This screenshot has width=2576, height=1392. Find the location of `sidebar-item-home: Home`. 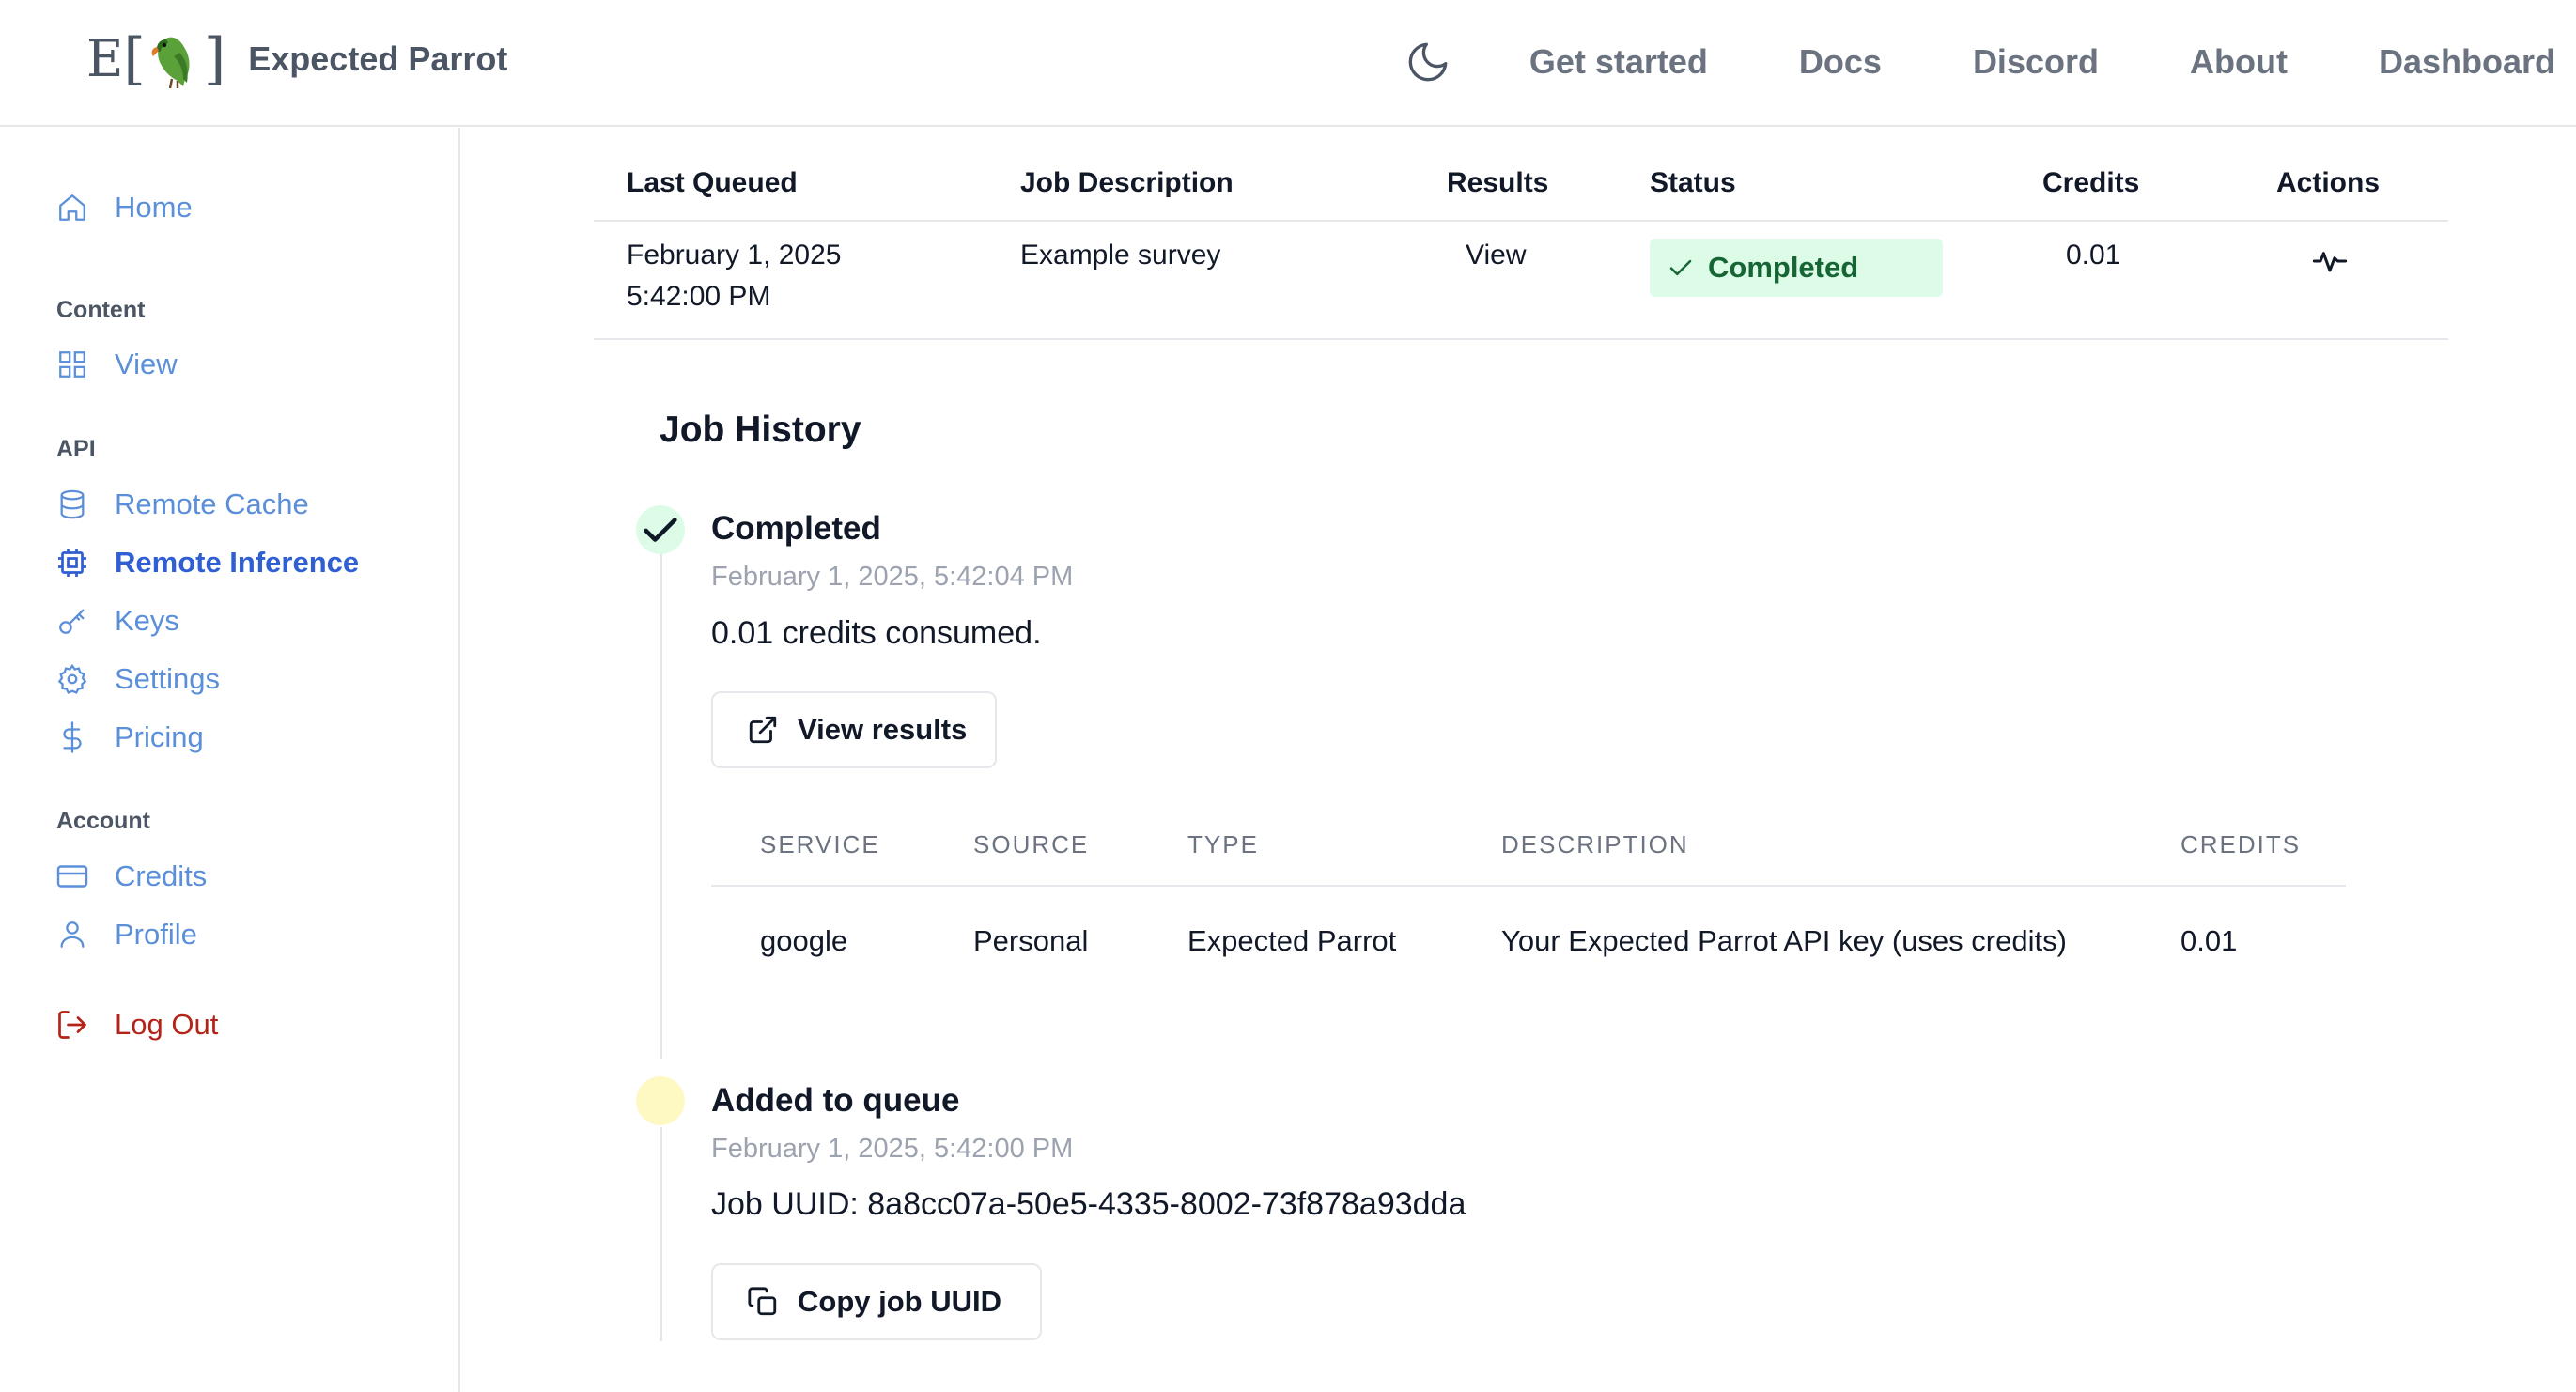

sidebar-item-home: Home is located at coordinates (123, 208).